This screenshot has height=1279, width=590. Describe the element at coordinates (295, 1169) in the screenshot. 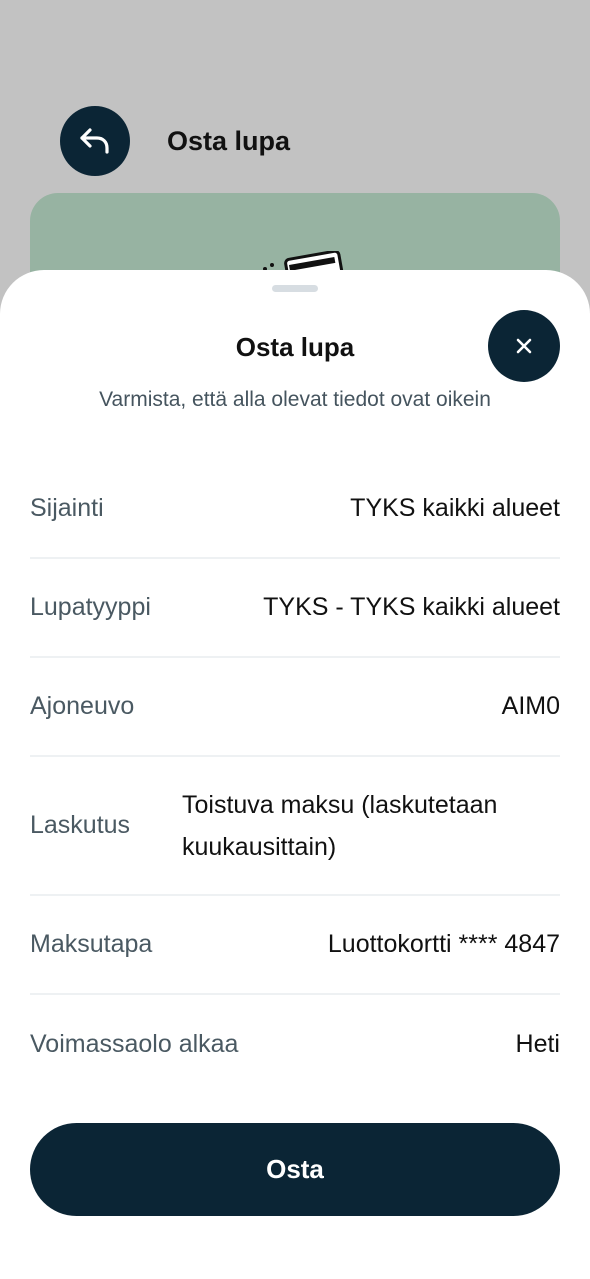

I see `buy-button: Osta` at that location.